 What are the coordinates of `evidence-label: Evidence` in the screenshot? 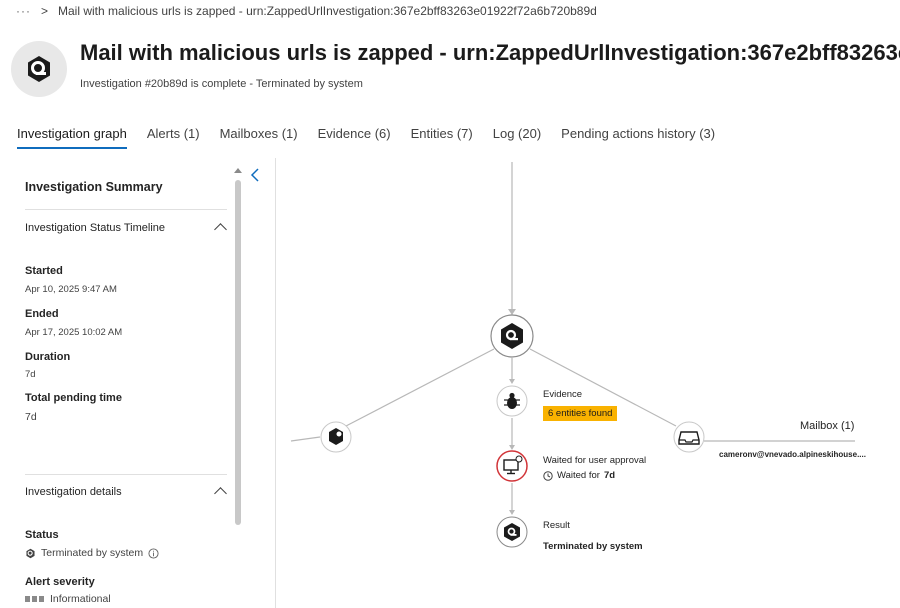 It's located at (563, 394).